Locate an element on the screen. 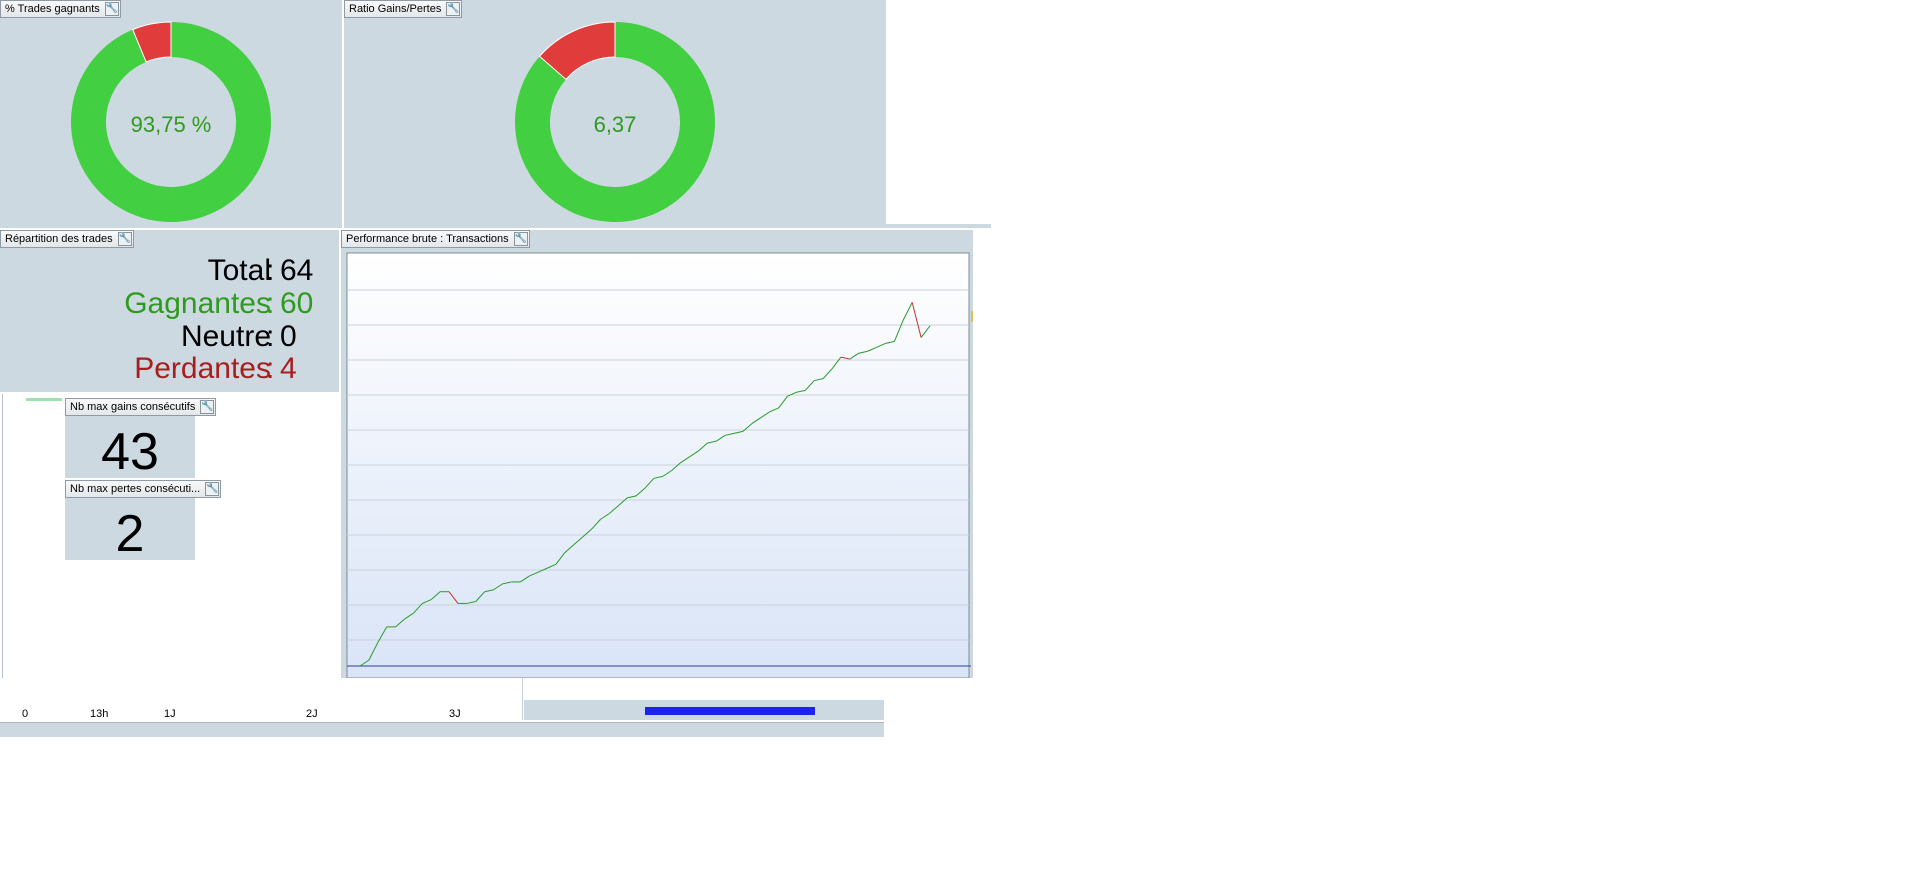 The width and height of the screenshot is (1906, 895). loss-colon: : is located at coordinates (270, 368).